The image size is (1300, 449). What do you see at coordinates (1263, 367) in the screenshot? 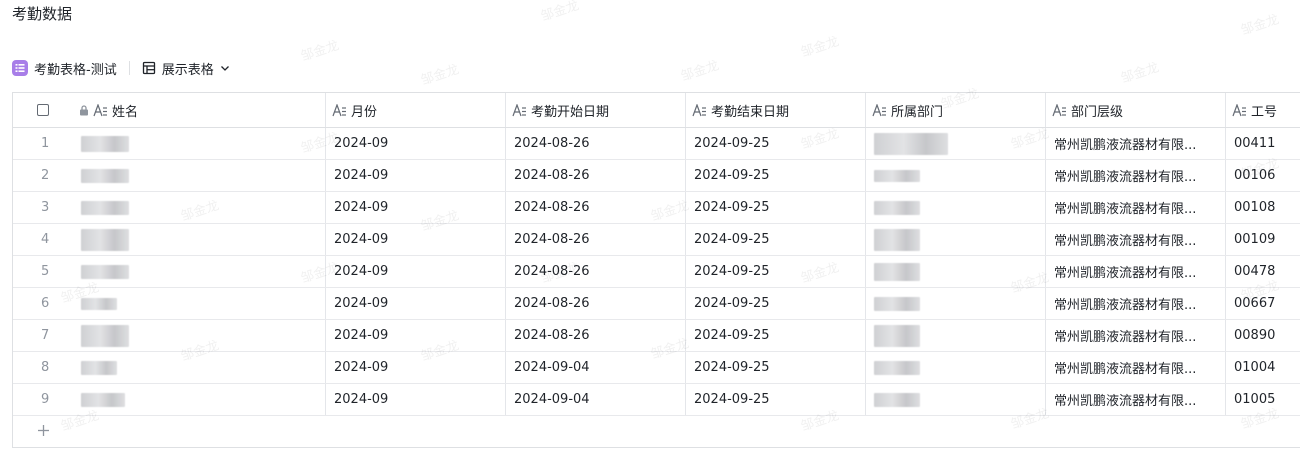
I see `employee-id-cell: 01004` at bounding box center [1263, 367].